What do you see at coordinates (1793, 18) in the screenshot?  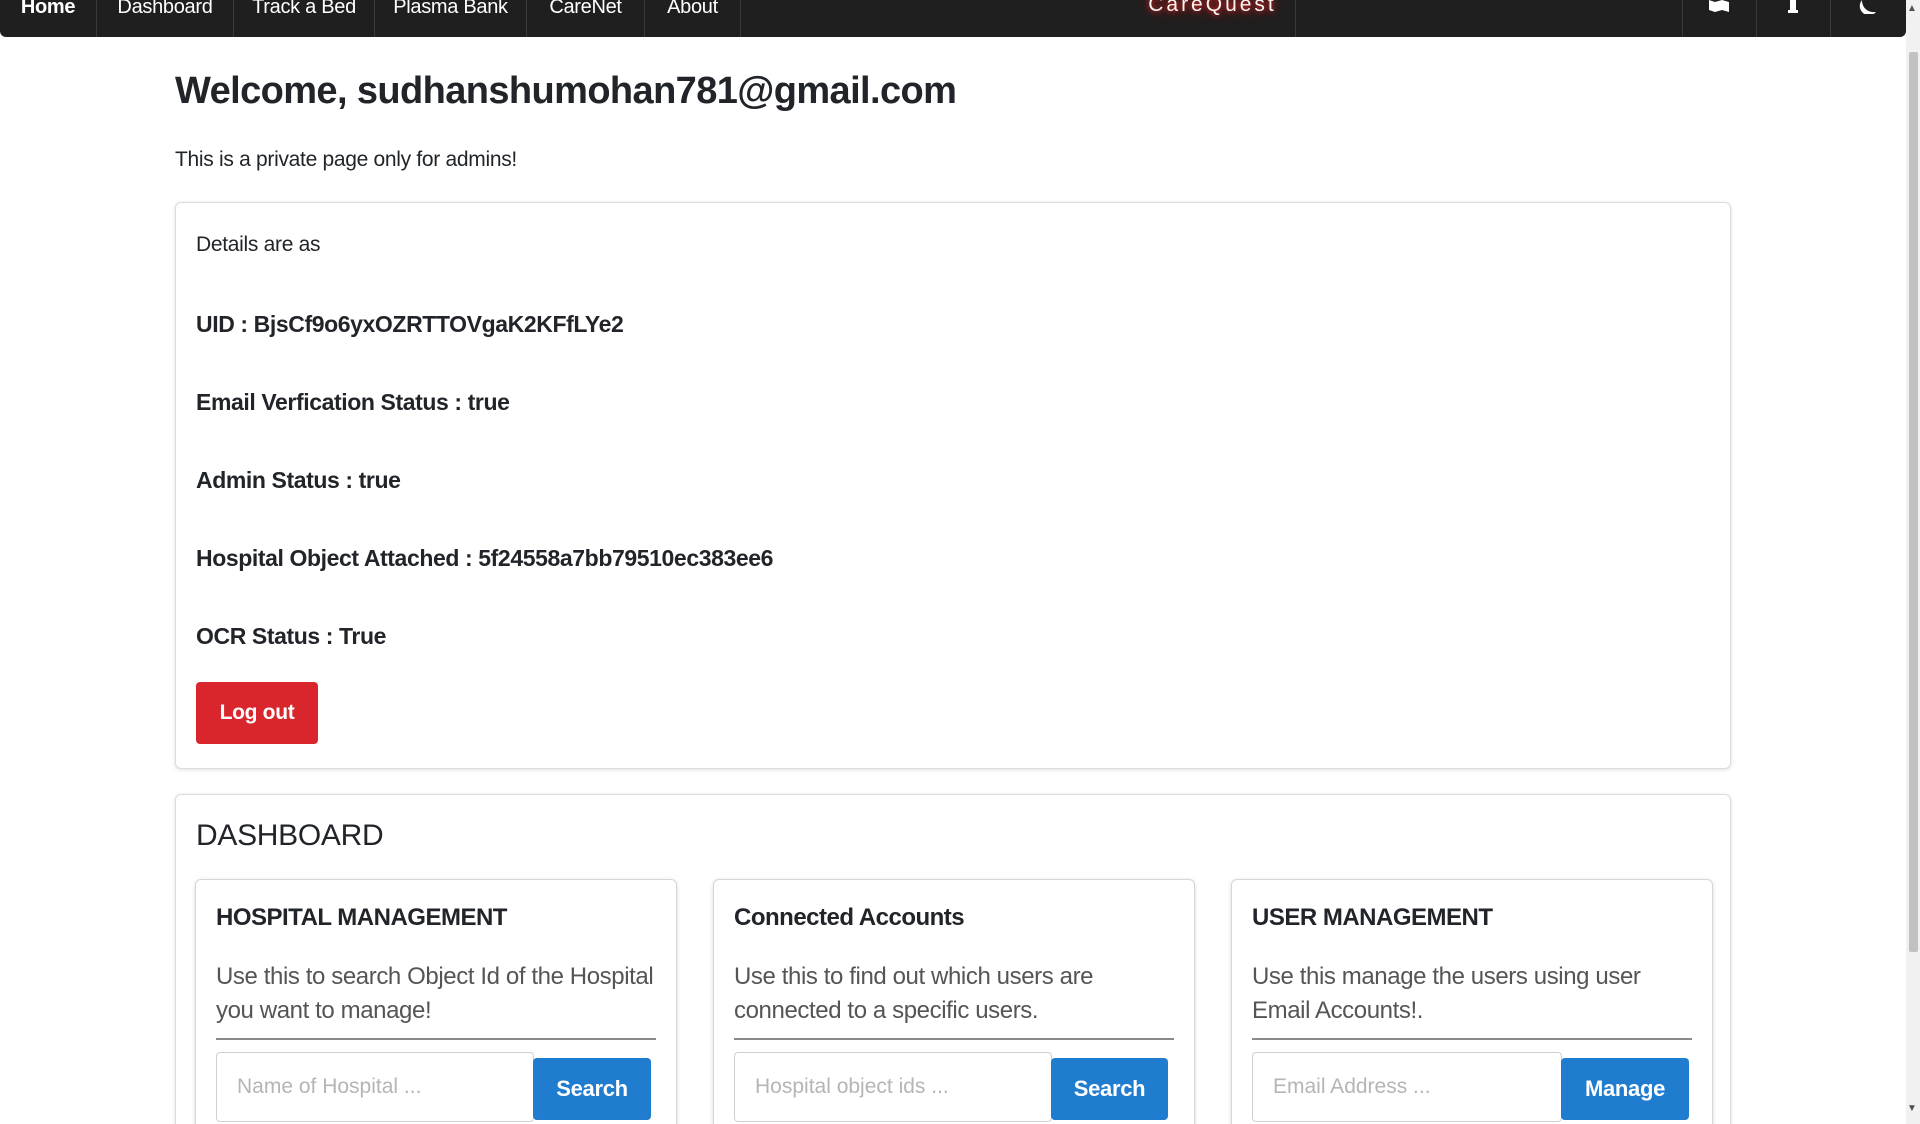 I see `info-icon` at bounding box center [1793, 18].